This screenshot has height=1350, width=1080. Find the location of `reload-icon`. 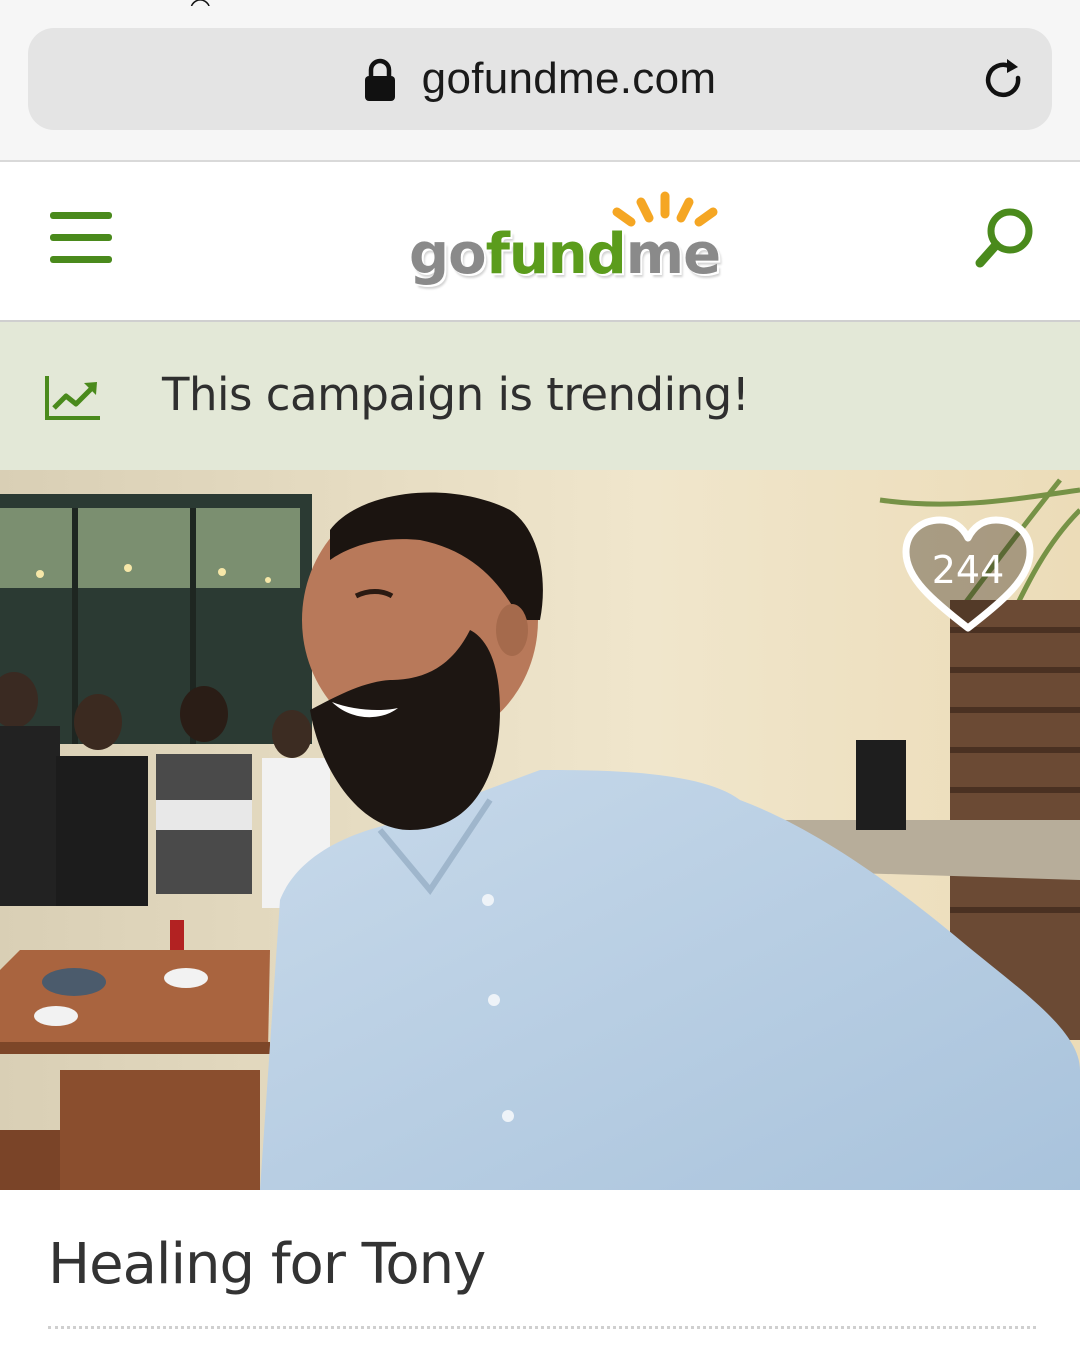

reload-icon is located at coordinates (1004, 80).